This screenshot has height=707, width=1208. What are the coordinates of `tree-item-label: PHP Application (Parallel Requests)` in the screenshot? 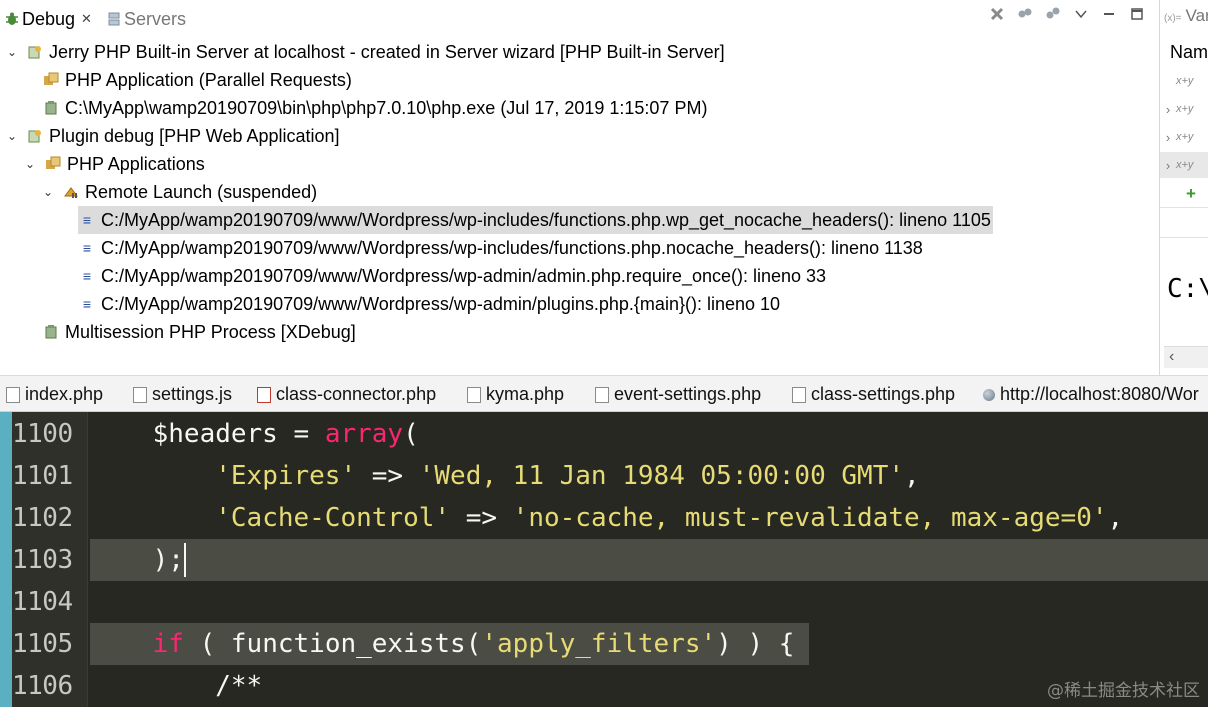 It's located at (208, 79).